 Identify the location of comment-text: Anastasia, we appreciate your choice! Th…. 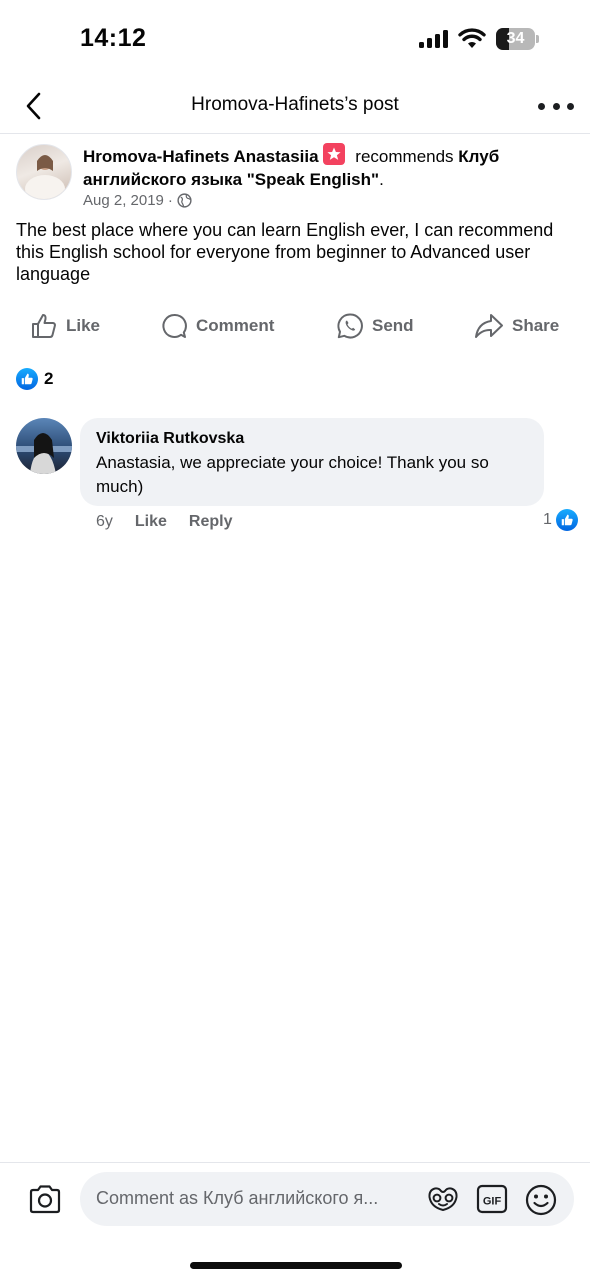
(292, 474).